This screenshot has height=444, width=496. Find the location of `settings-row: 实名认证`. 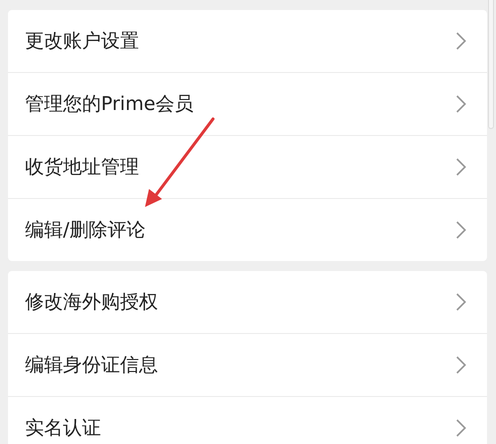

settings-row: 实名认证 is located at coordinates (247, 420).